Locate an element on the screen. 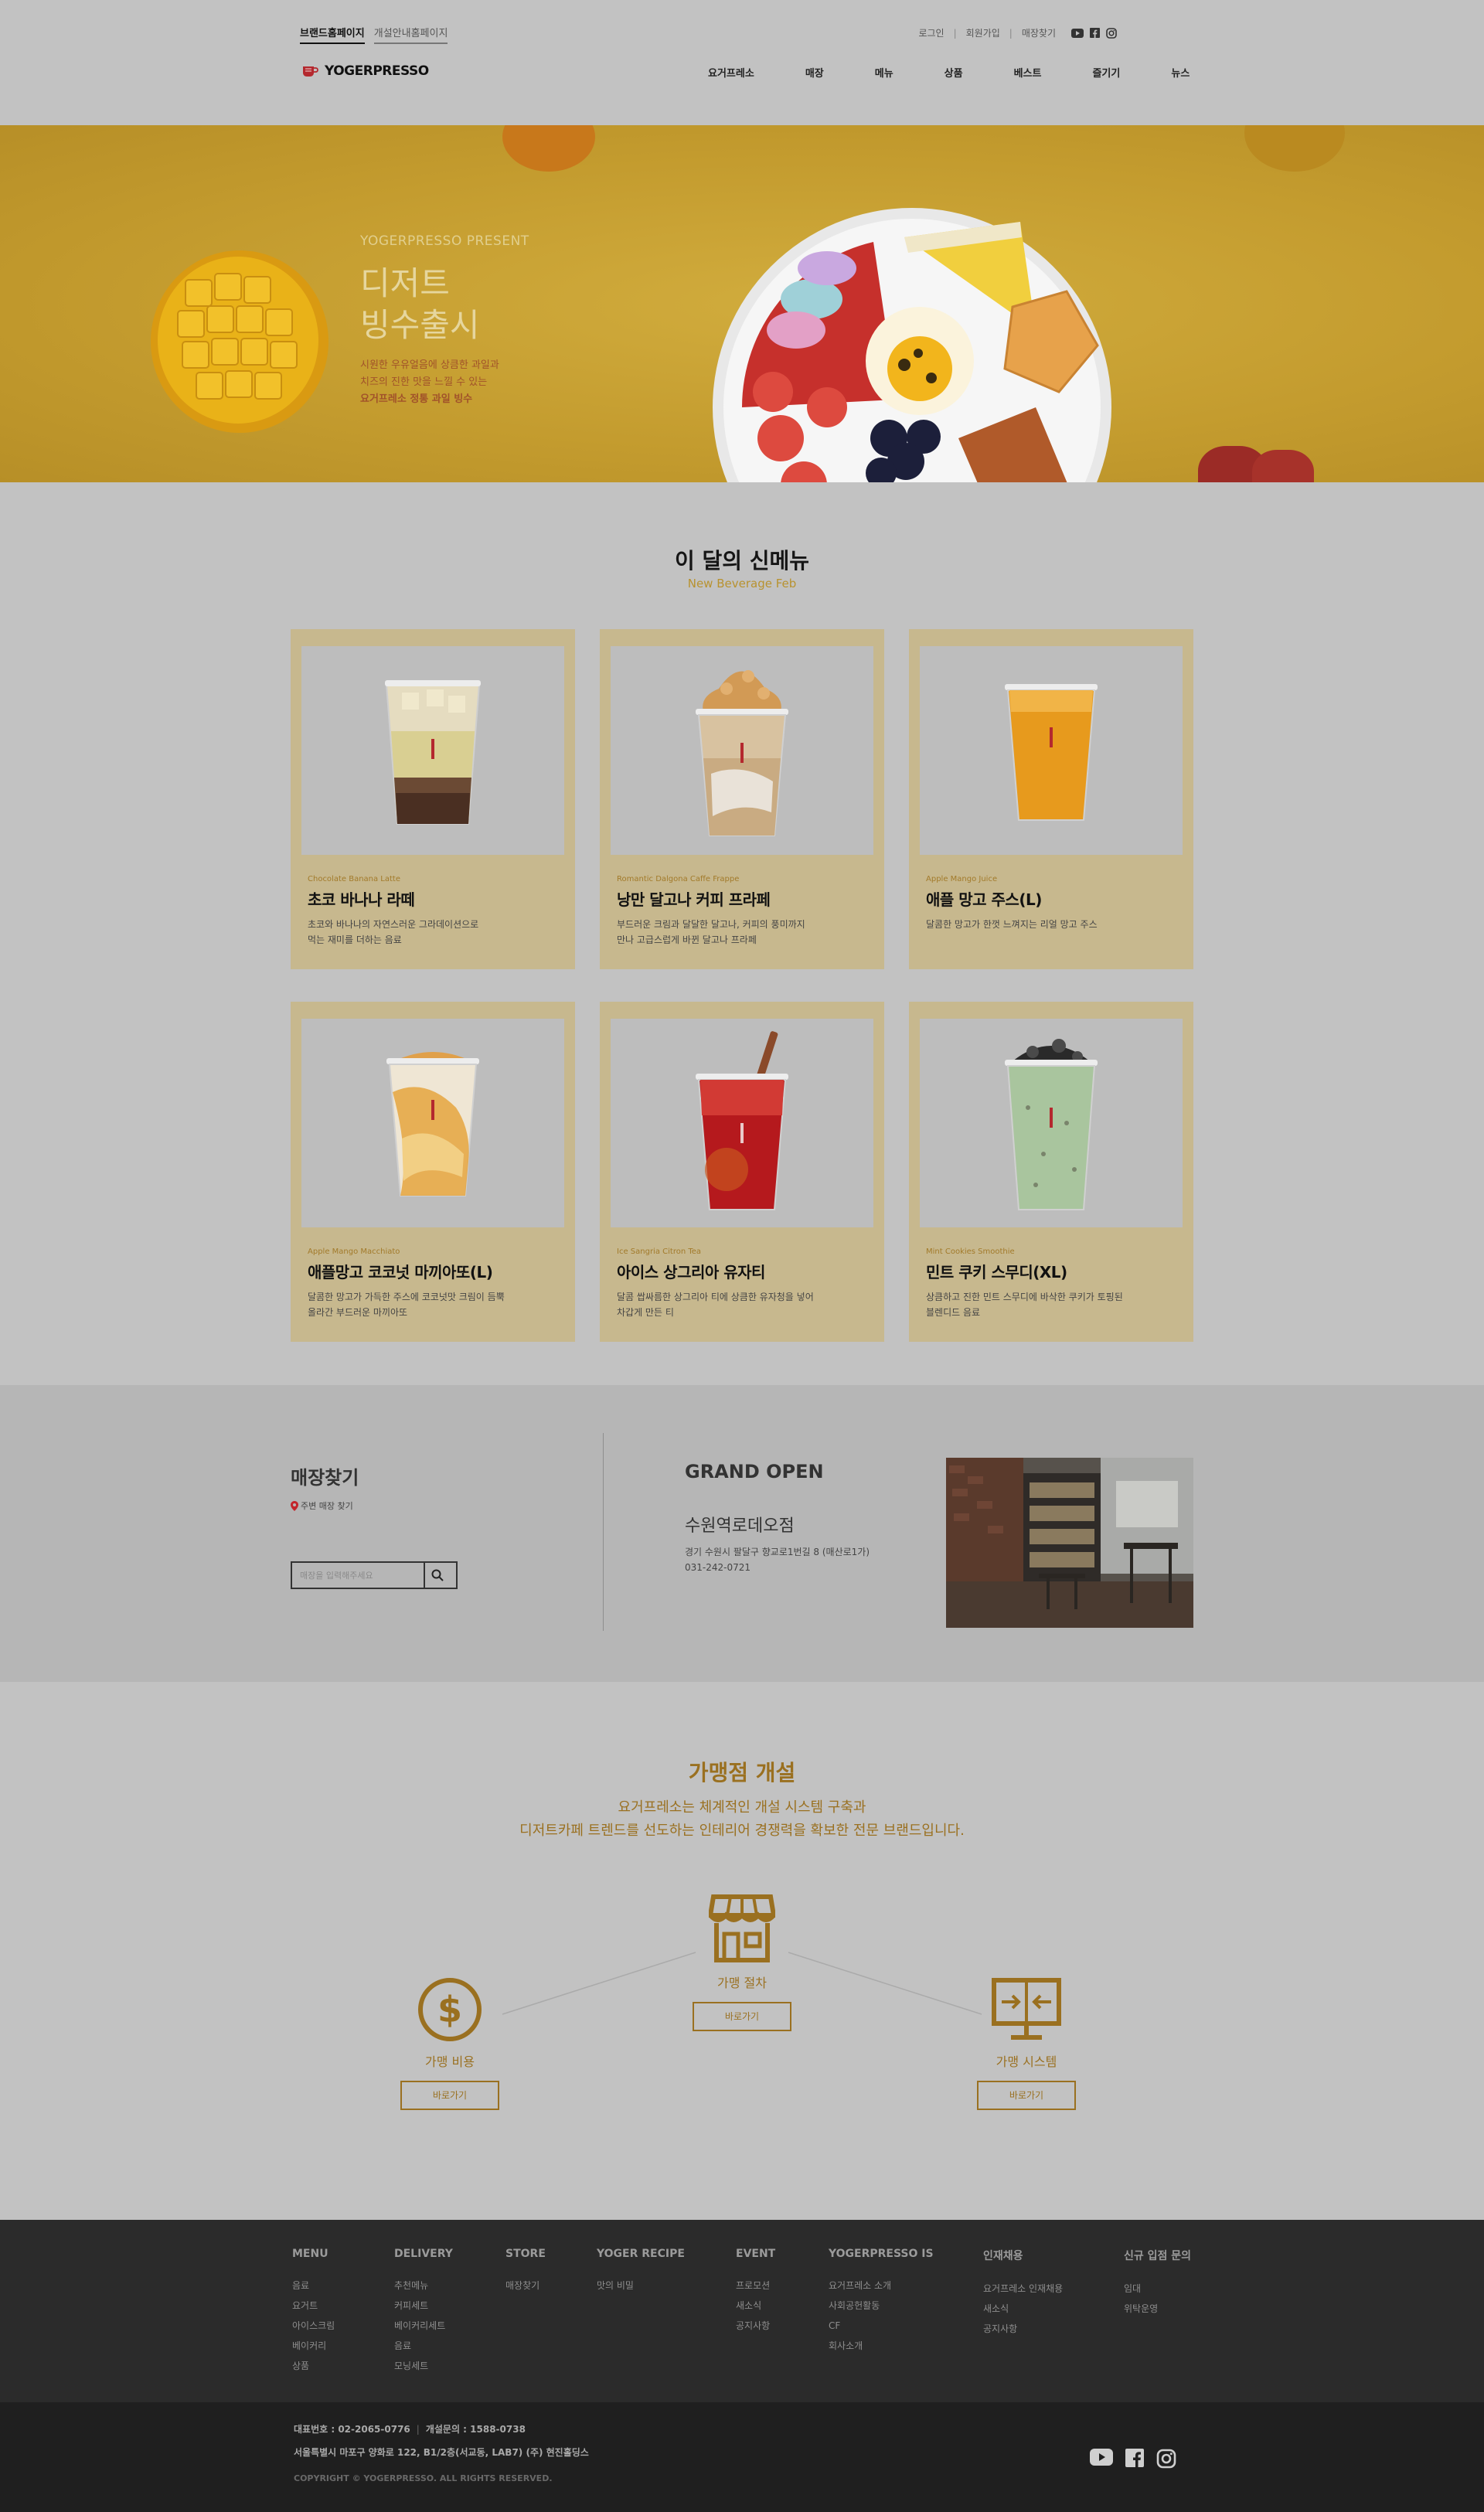 This screenshot has width=1484, height=2512. tab-franchise-home: 개설안내홈페이지 is located at coordinates (410, 34).